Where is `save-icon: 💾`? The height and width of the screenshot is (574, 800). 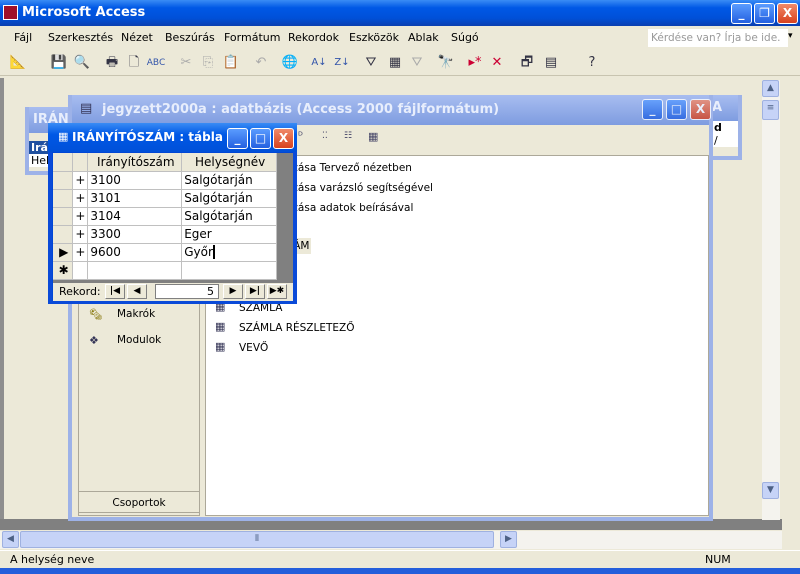
save-icon: 💾 is located at coordinates (59, 63).